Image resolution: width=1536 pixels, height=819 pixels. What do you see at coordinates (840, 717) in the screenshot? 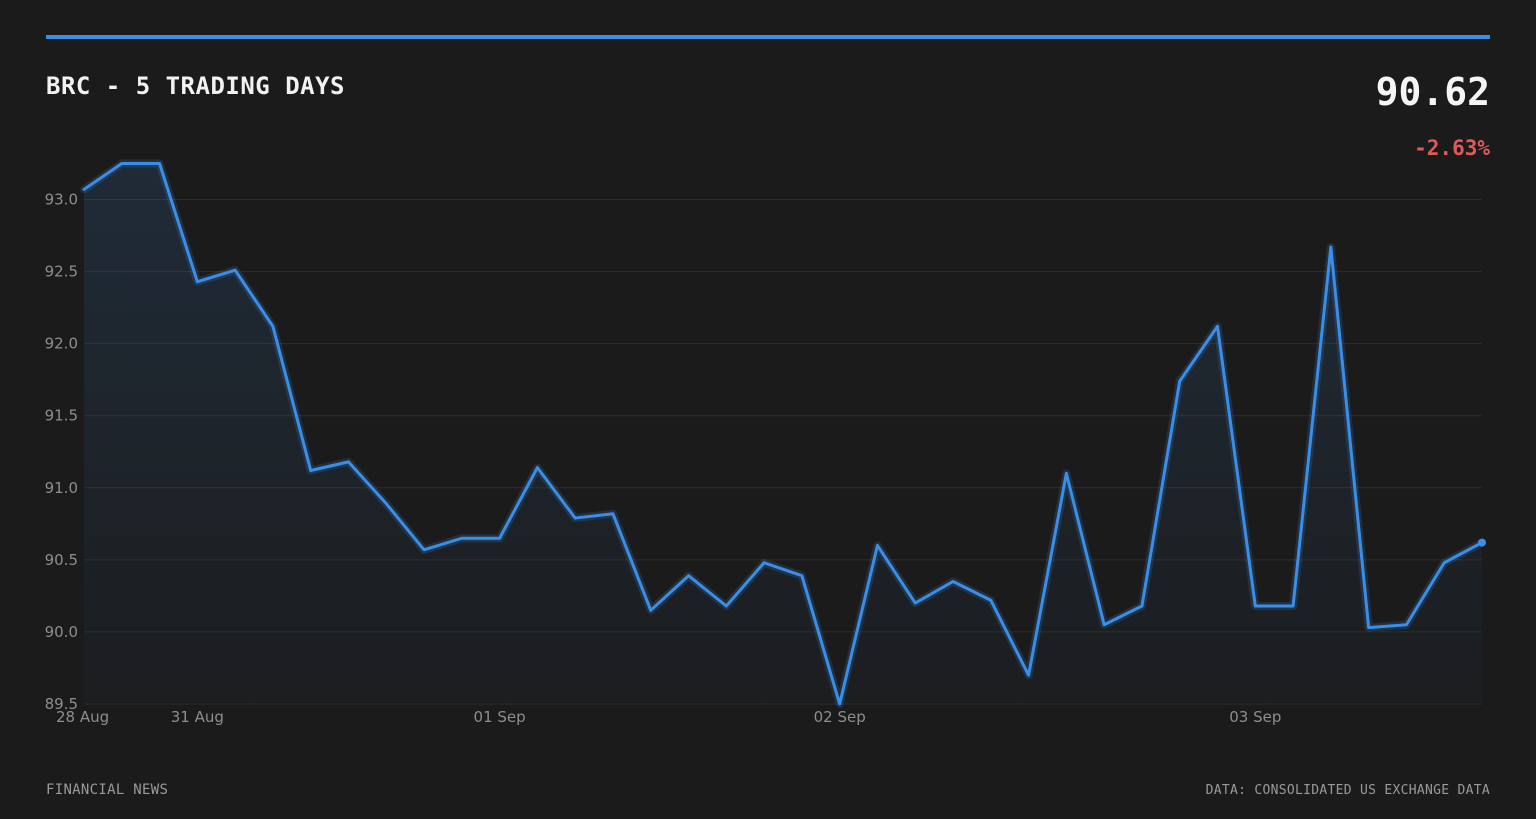
I see `x-tick-label: 02 Sep` at bounding box center [840, 717].